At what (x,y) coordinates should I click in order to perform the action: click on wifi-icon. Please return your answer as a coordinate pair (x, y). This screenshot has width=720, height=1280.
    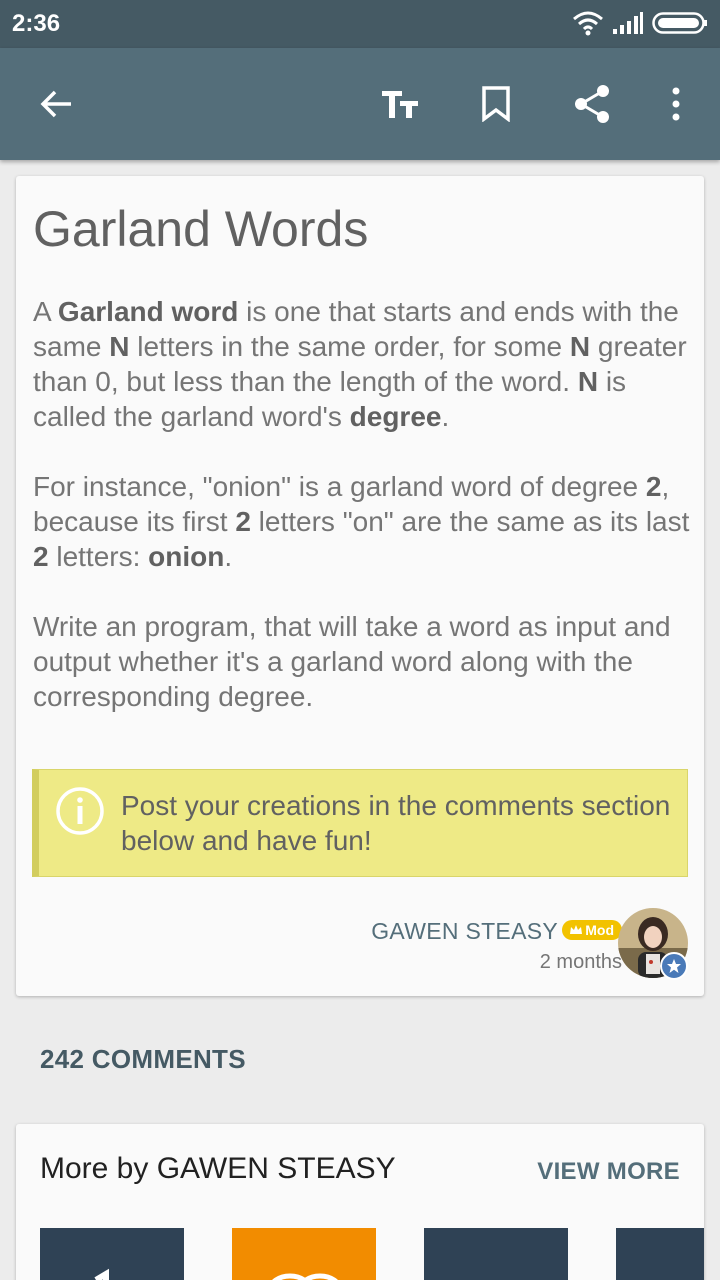
    Looking at the image, I should click on (588, 23).